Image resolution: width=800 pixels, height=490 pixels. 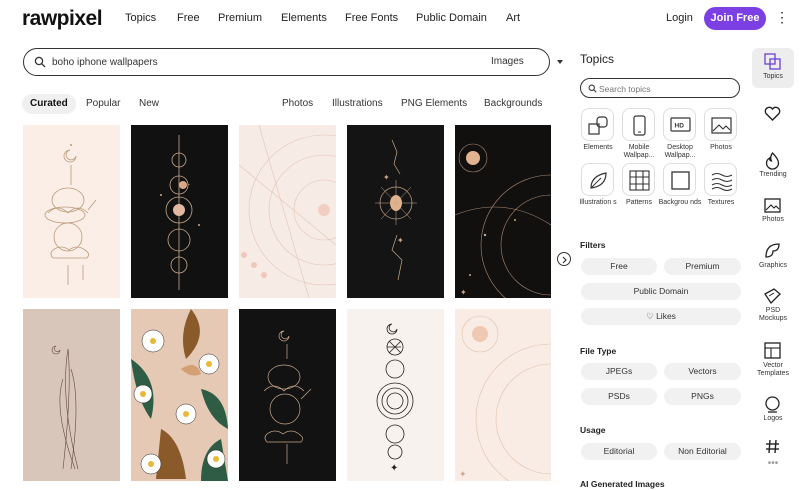 I want to click on topics-panel-title: Topics, so click(x=597, y=59).